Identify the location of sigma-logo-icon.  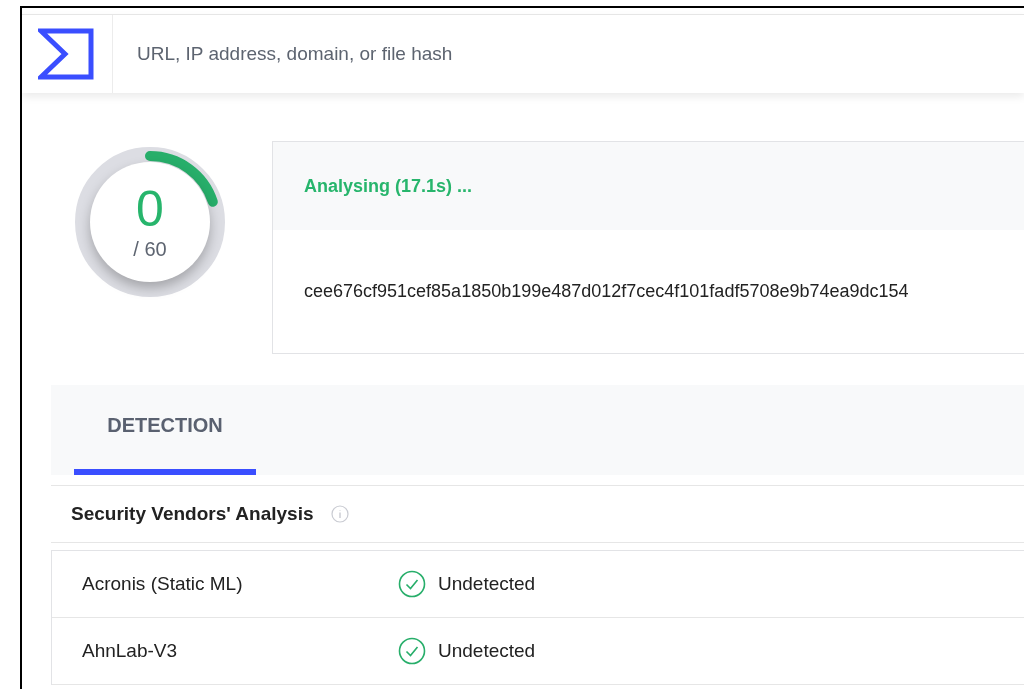
(66, 54).